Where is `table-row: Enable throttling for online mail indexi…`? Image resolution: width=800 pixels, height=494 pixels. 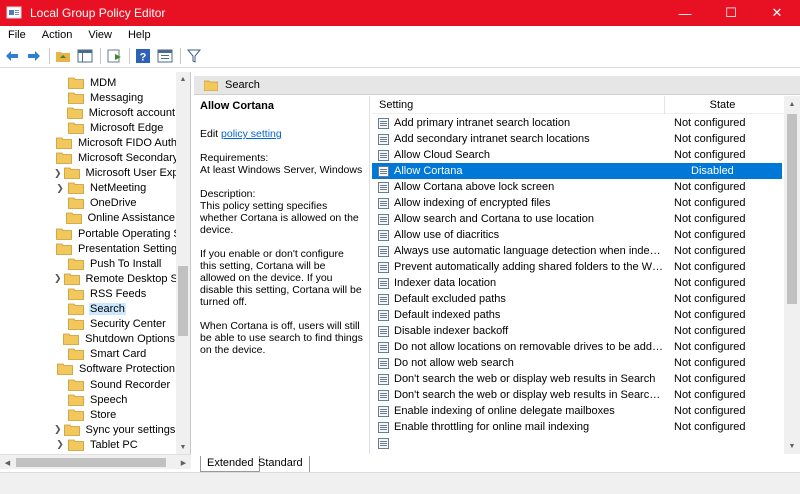 table-row: Enable throttling for online mail indexi… is located at coordinates (577, 427).